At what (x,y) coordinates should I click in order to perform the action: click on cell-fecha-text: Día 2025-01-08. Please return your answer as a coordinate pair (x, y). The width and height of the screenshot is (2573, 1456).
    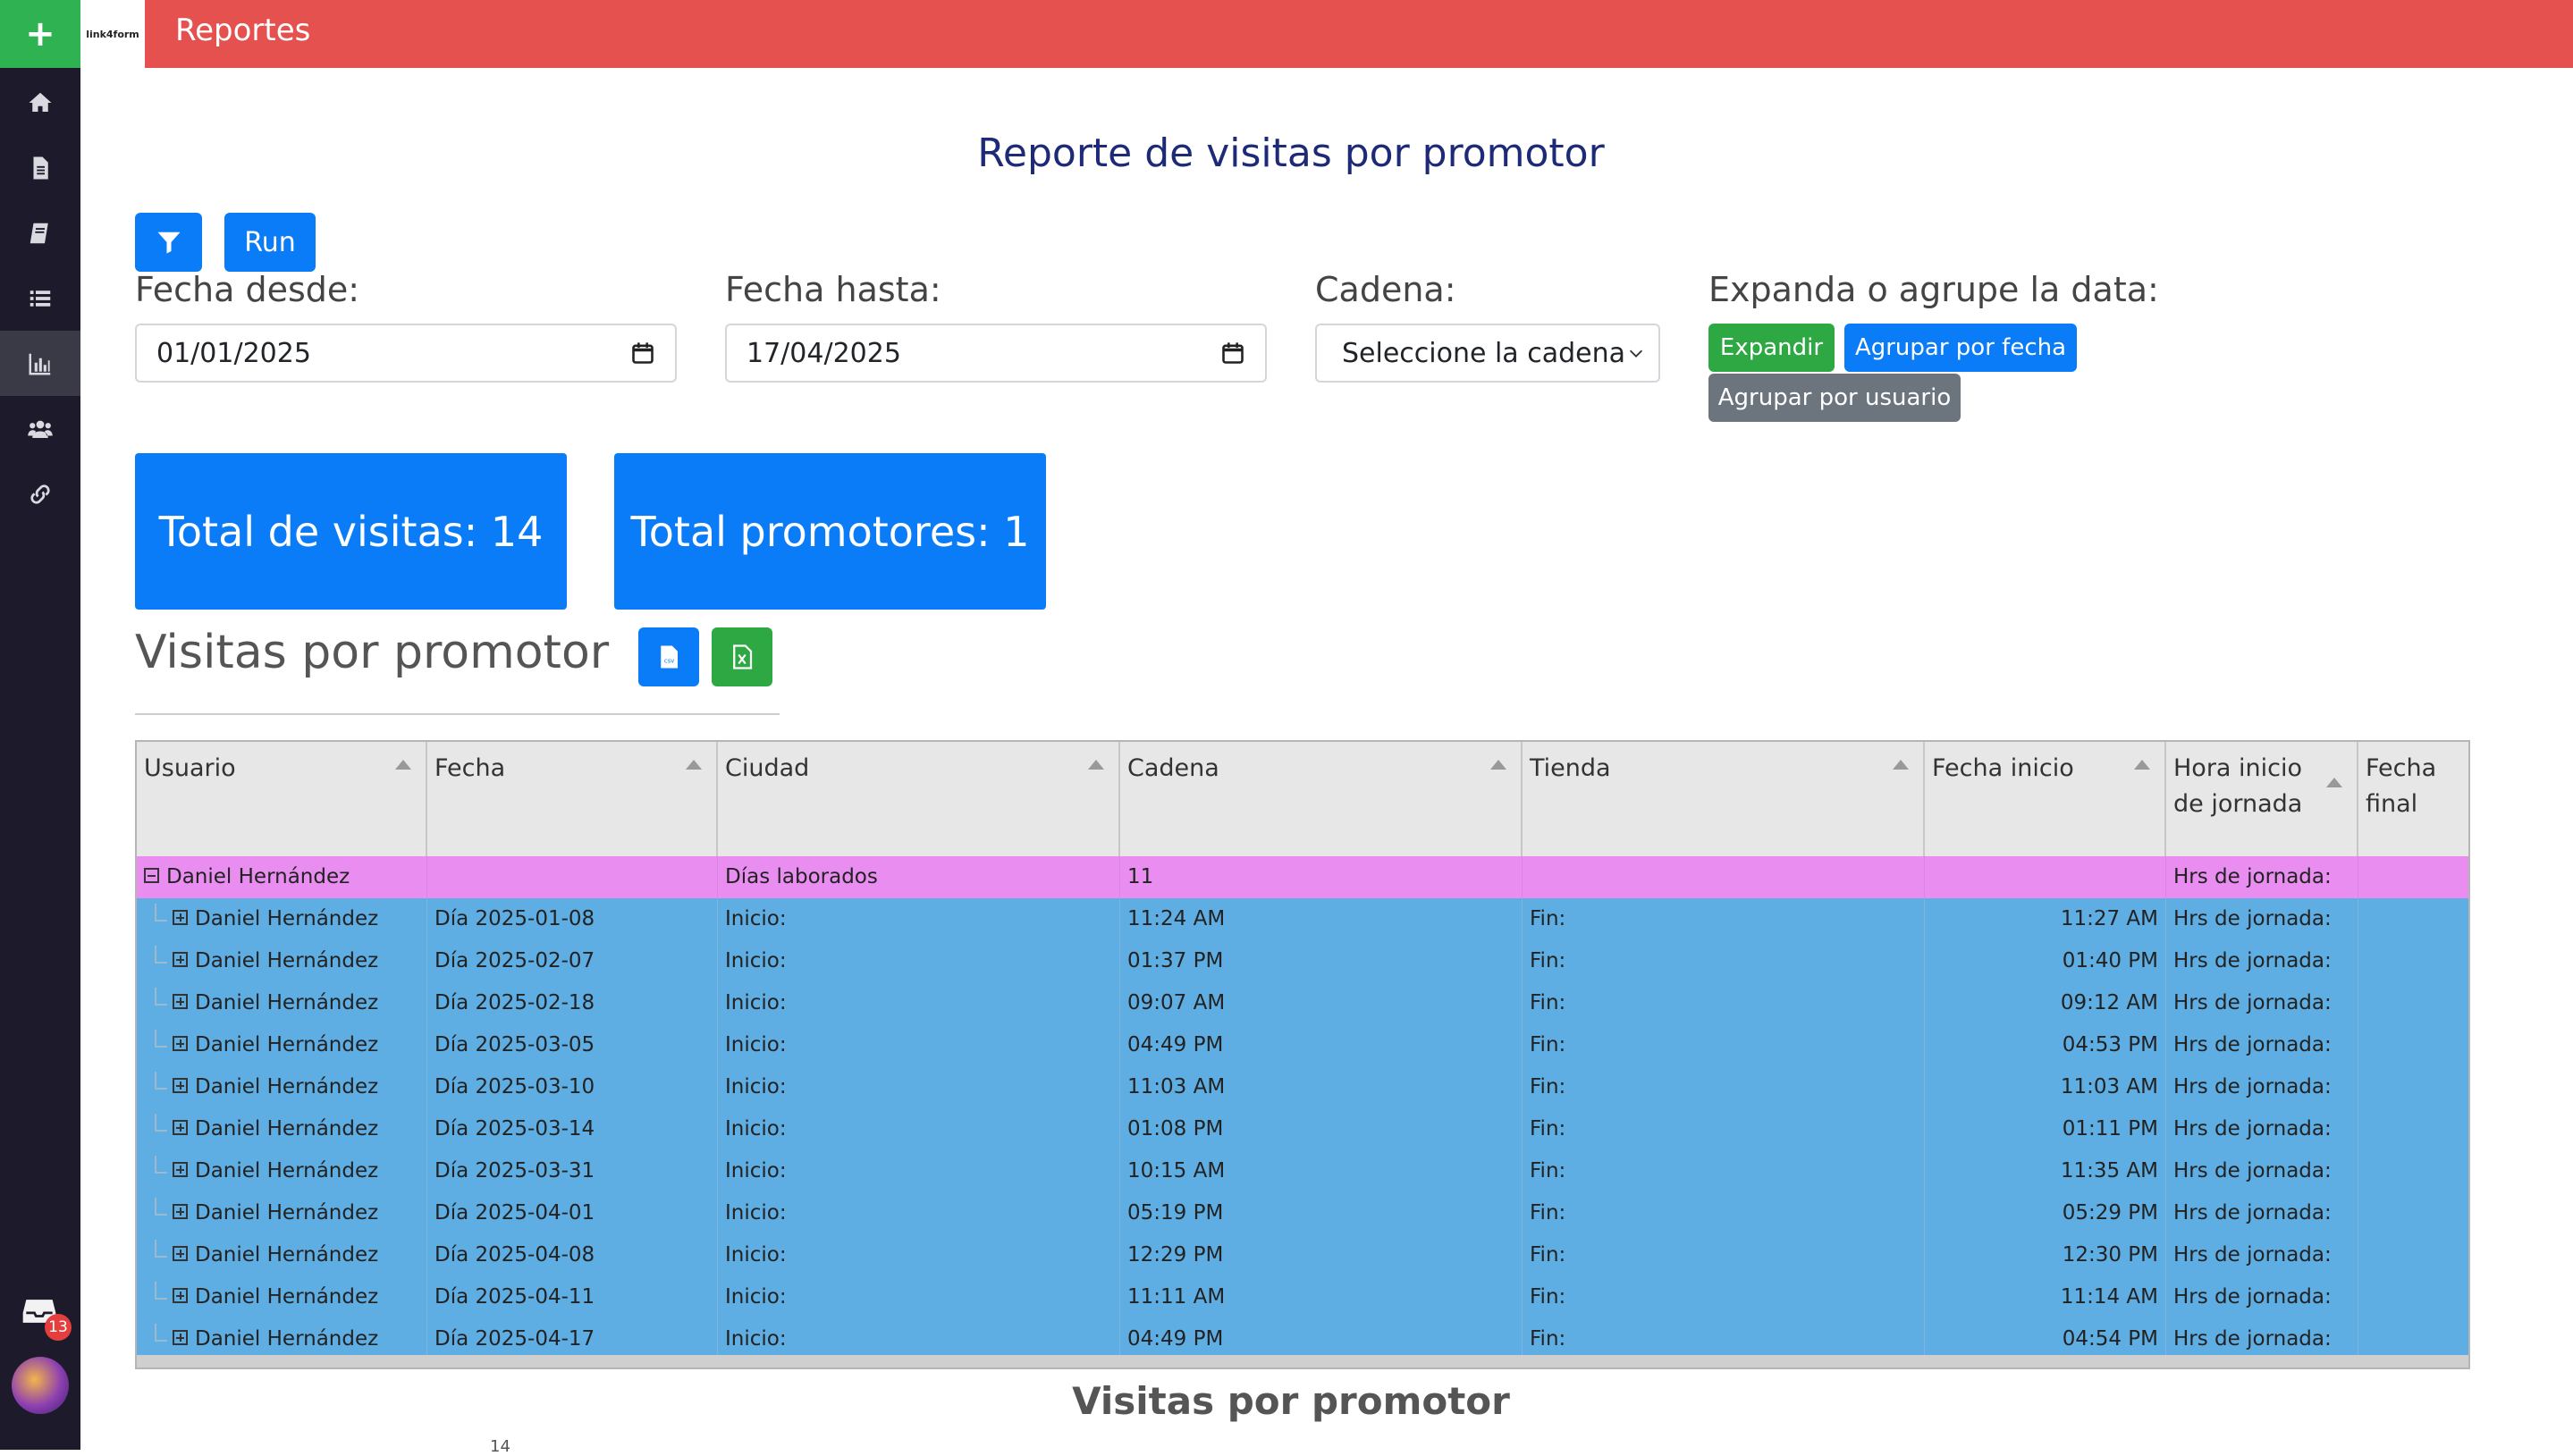
    Looking at the image, I should click on (514, 919).